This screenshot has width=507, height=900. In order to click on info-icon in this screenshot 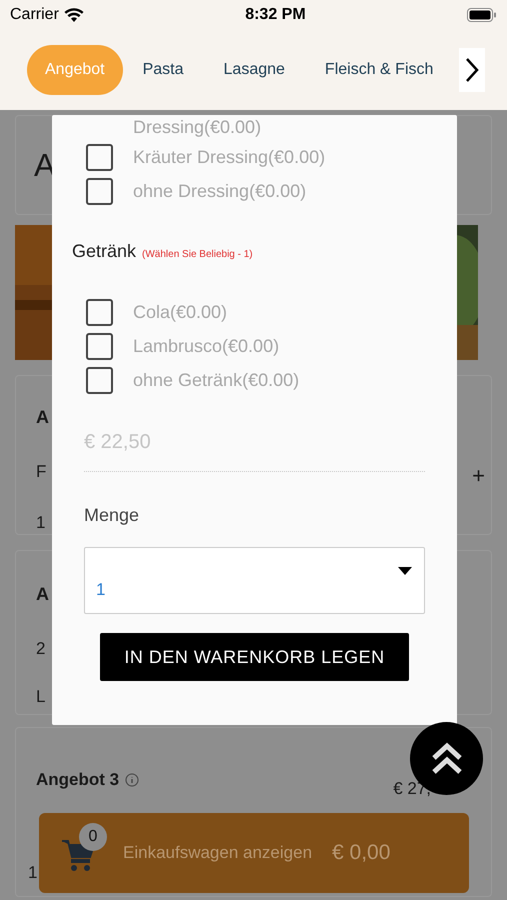, I will do `click(132, 779)`.